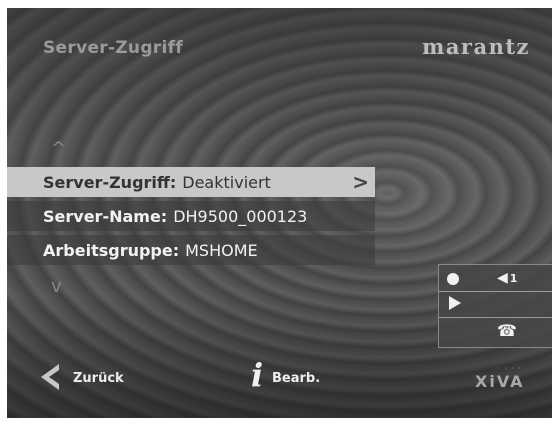 The height and width of the screenshot is (426, 559). I want to click on brand-logo: marantz, so click(476, 46).